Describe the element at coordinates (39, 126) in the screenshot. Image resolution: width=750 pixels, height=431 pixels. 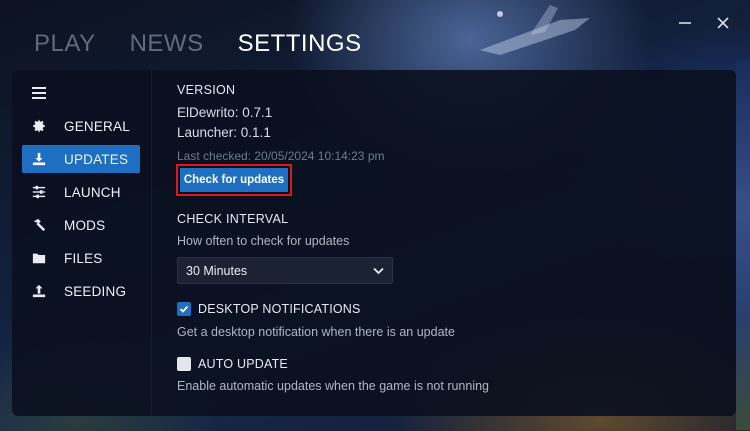
I see `gear-icon` at that location.